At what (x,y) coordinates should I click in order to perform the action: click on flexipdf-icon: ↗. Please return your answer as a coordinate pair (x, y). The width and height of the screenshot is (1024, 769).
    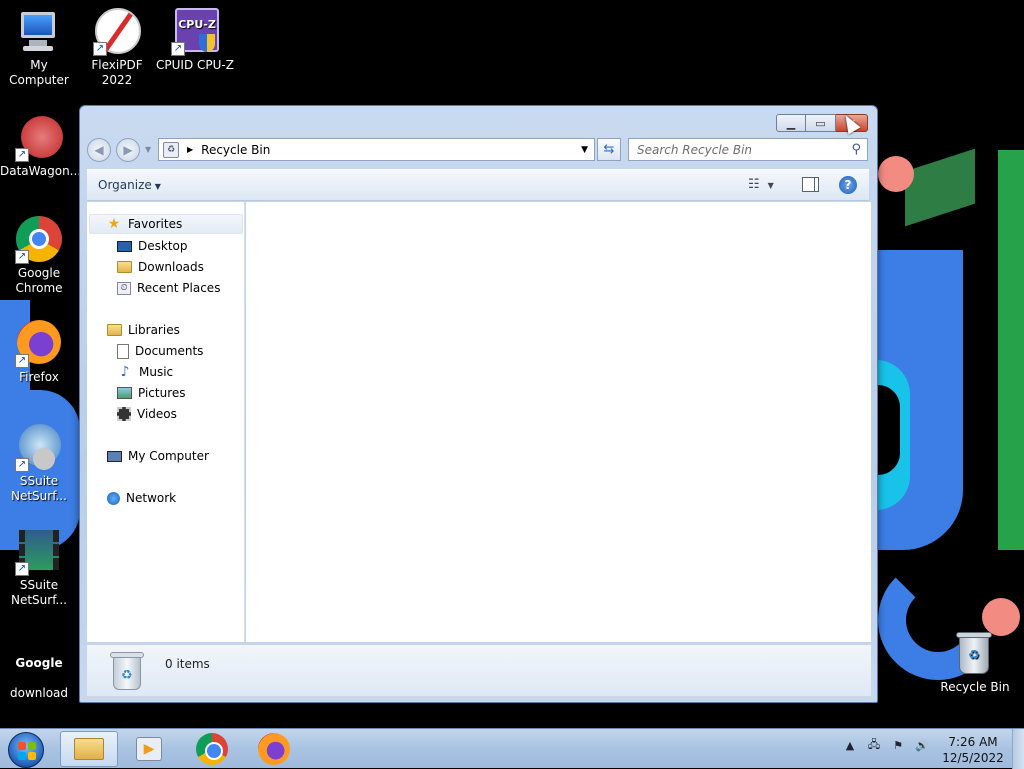
    Looking at the image, I should click on (117, 32).